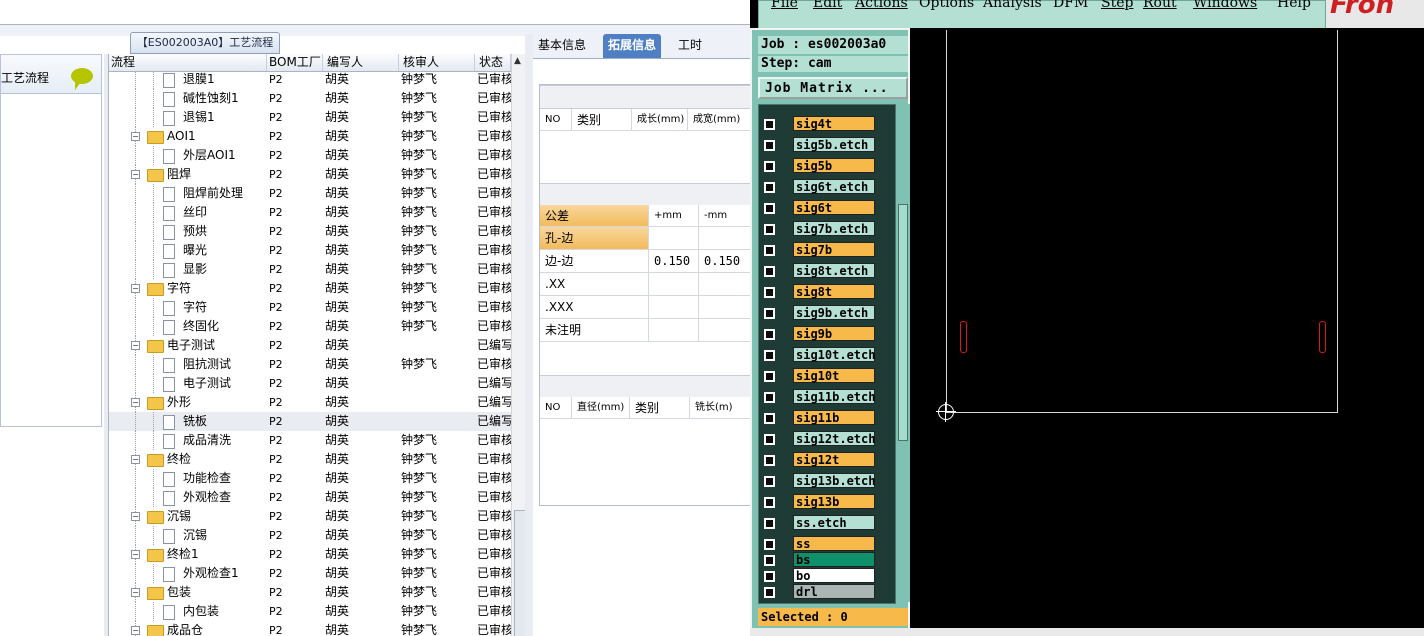 The width and height of the screenshot is (1424, 636). What do you see at coordinates (834, 543) in the screenshot?
I see `layer-name: ss` at bounding box center [834, 543].